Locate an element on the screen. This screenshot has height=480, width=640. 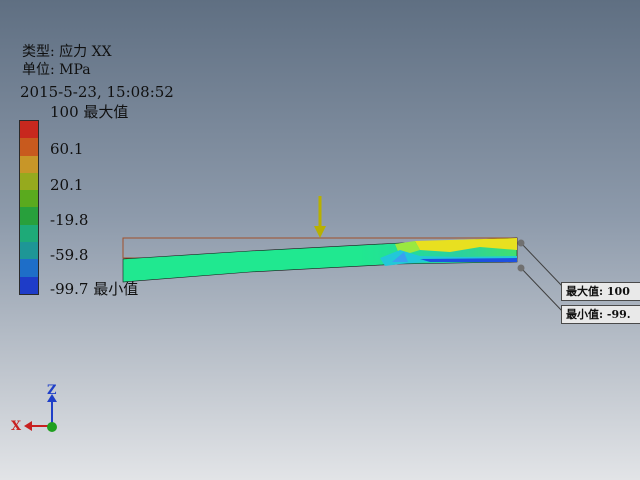
x-axis-label: X is located at coordinates (16, 426).